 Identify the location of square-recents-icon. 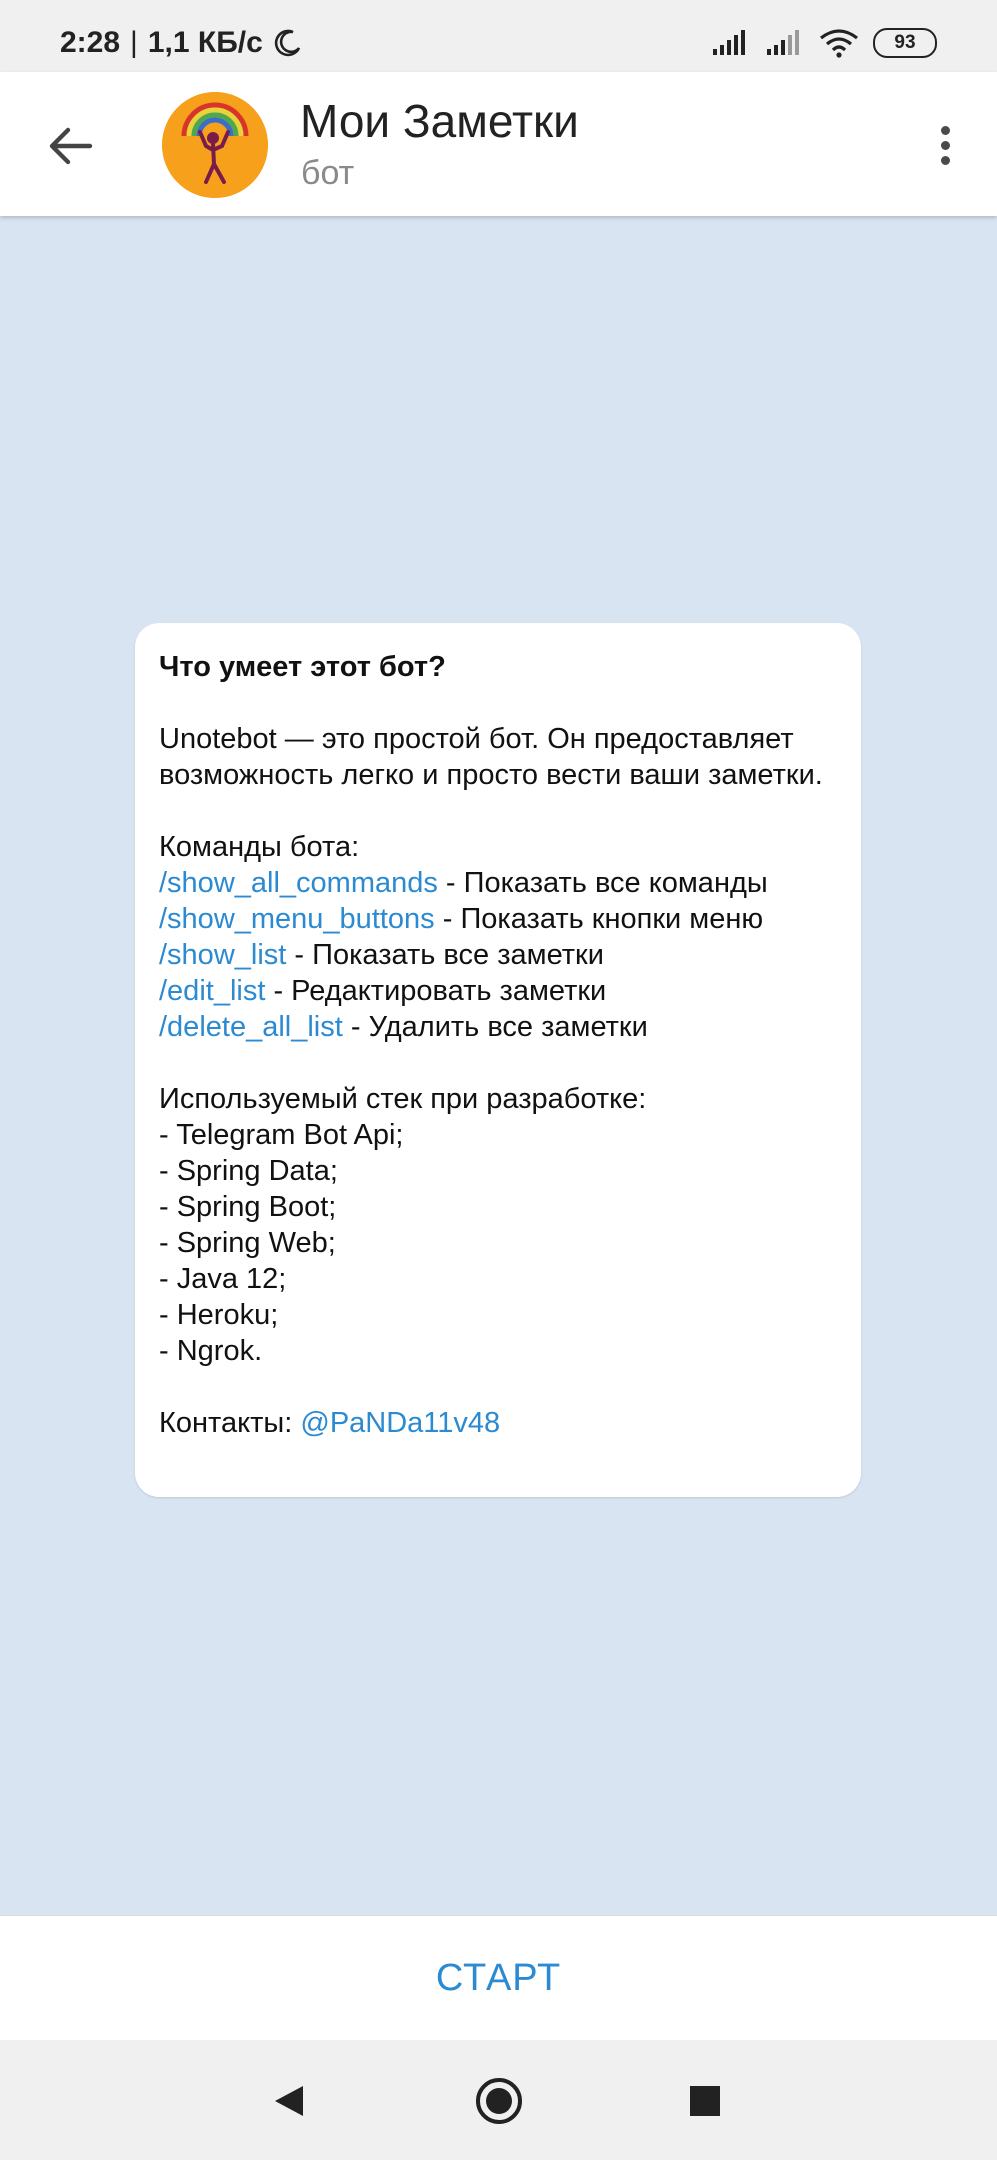
(705, 2101).